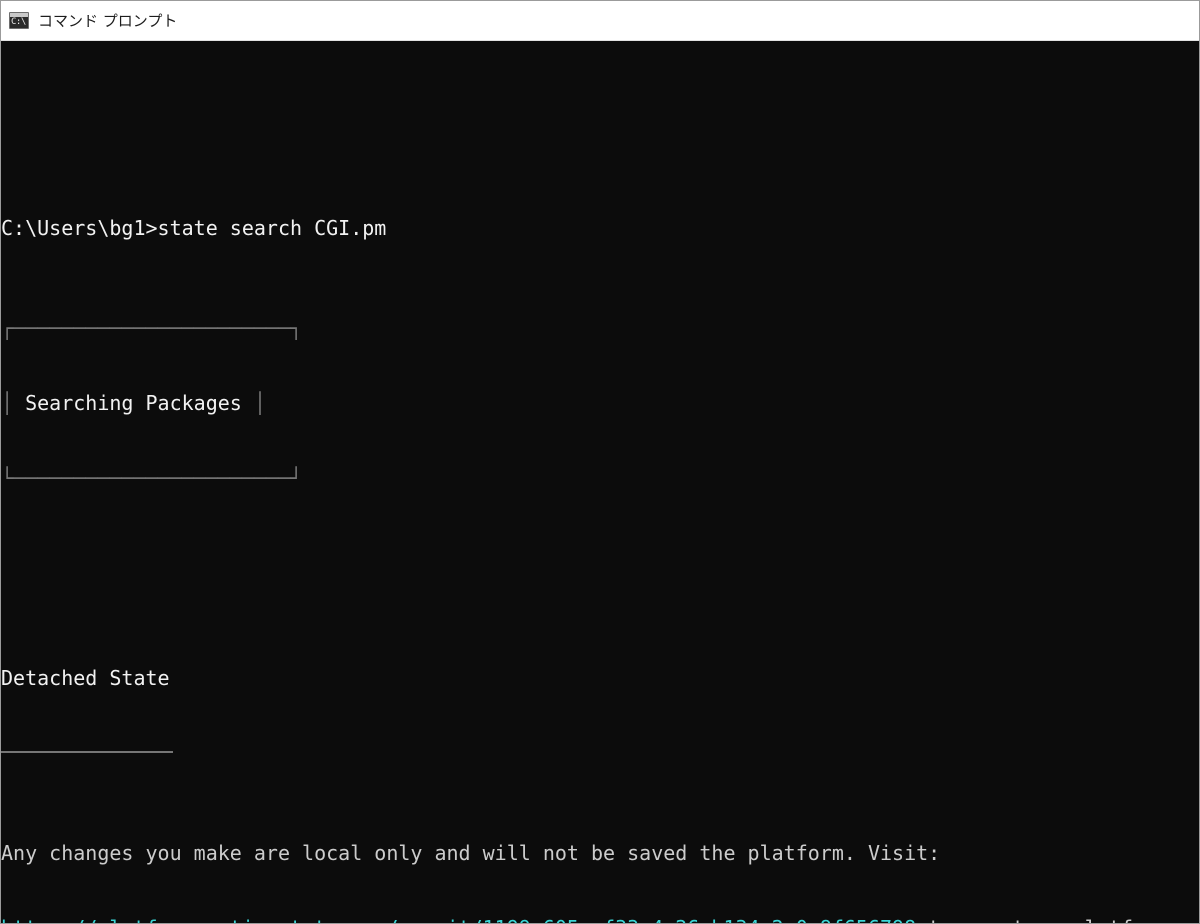 Image resolution: width=1200 pixels, height=924 pixels. What do you see at coordinates (79, 228) in the screenshot?
I see `prompt-path: C:\Users\bg1>` at bounding box center [79, 228].